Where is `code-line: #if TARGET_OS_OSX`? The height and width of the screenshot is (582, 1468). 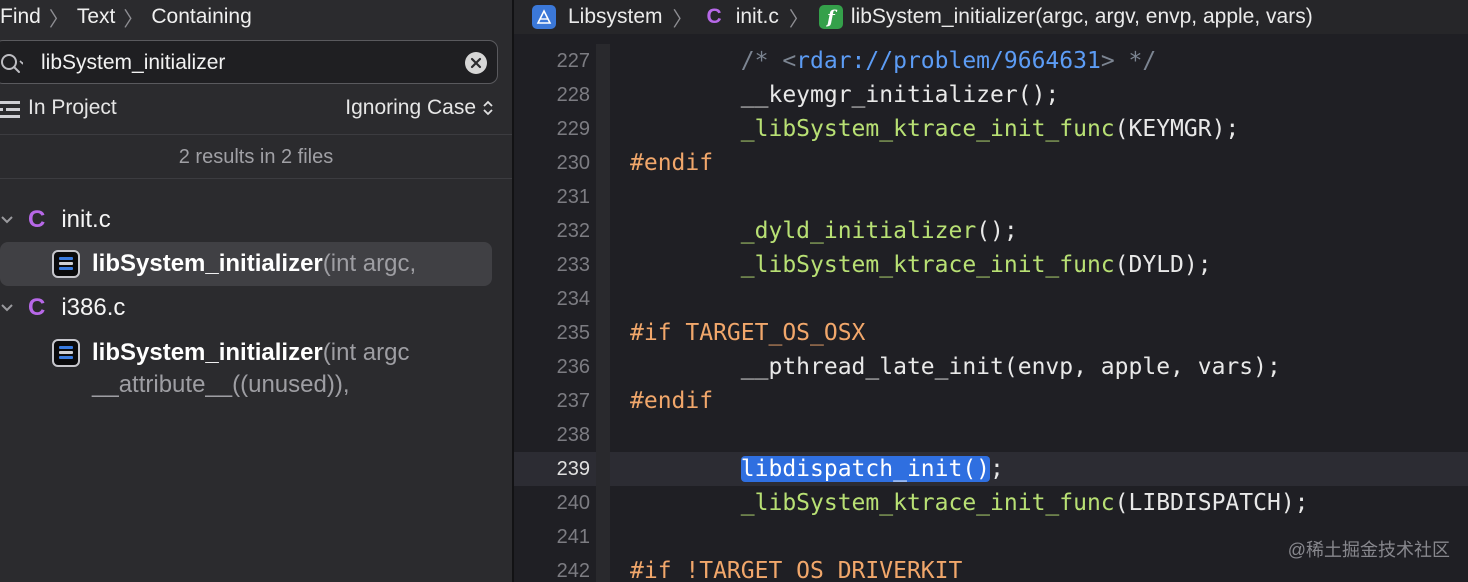
code-line: #if TARGET_OS_OSX is located at coordinates (747, 333).